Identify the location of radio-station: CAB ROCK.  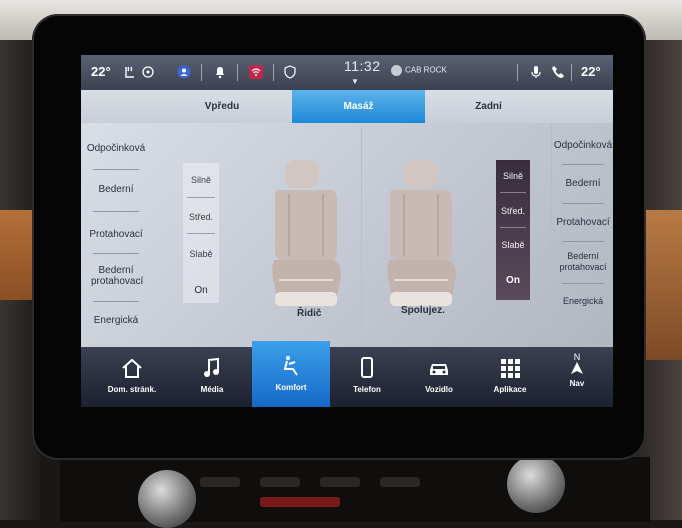
(419, 70).